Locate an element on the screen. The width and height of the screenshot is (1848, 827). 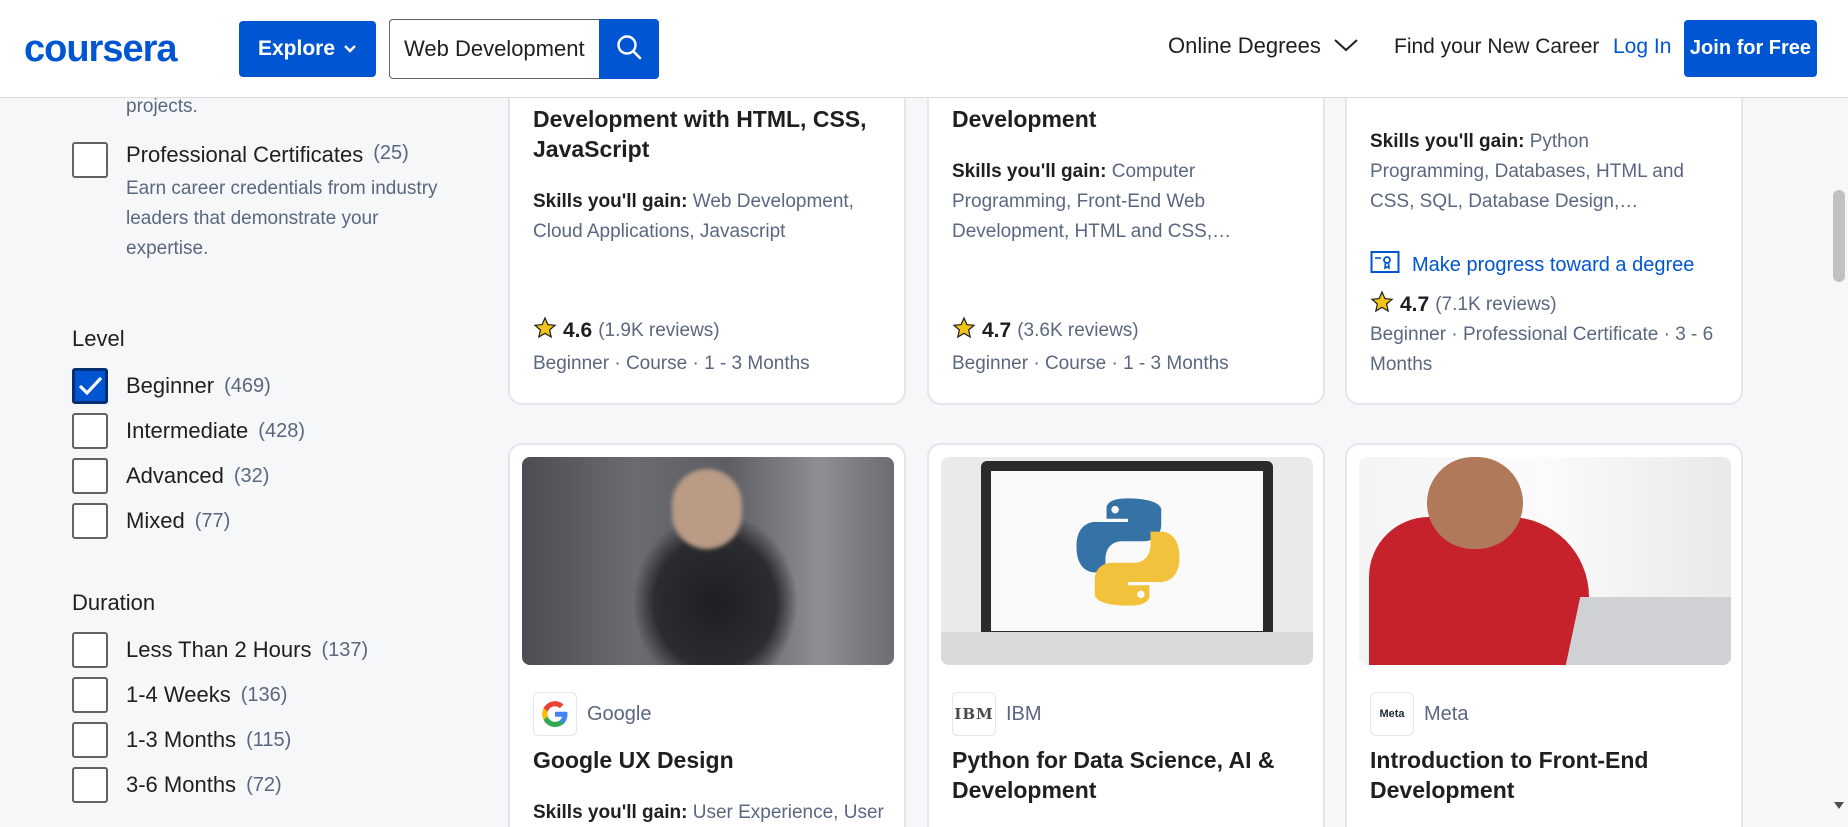
skills-line: Programming, Front-End Web is located at coordinates (1079, 201).